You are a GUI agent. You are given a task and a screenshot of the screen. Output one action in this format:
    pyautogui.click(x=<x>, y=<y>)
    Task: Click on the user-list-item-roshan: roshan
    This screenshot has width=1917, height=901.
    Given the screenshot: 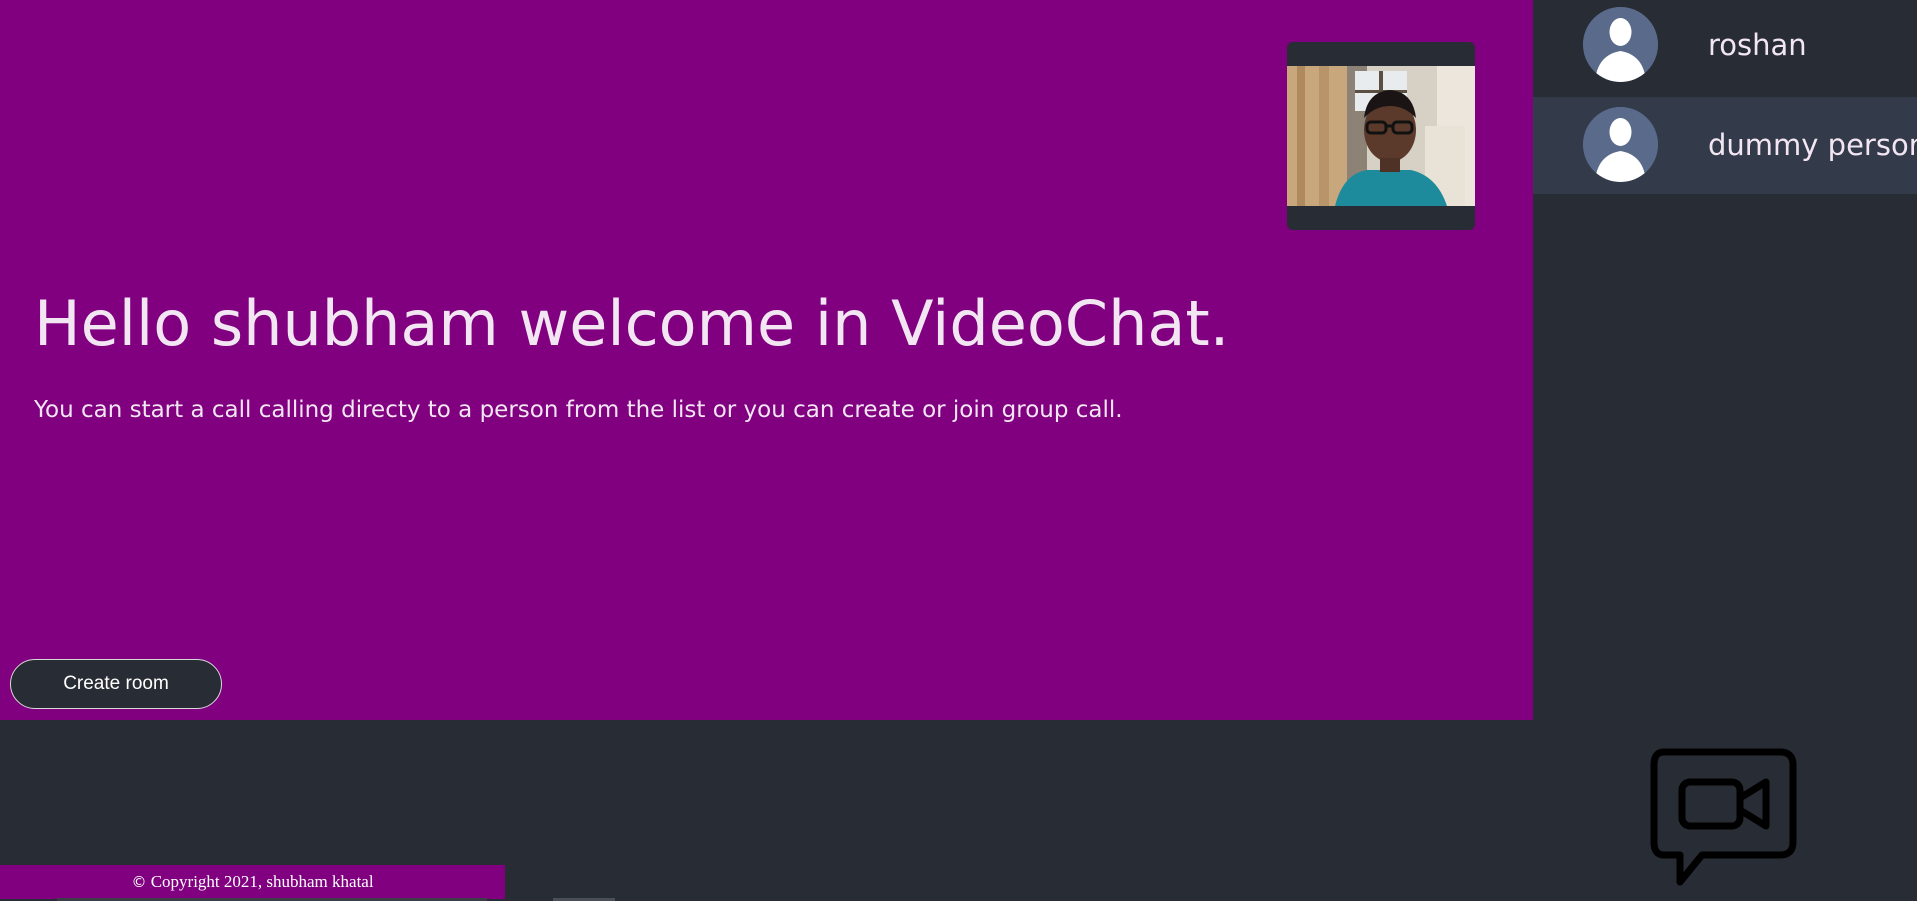 What is the action you would take?
    pyautogui.click(x=1725, y=48)
    